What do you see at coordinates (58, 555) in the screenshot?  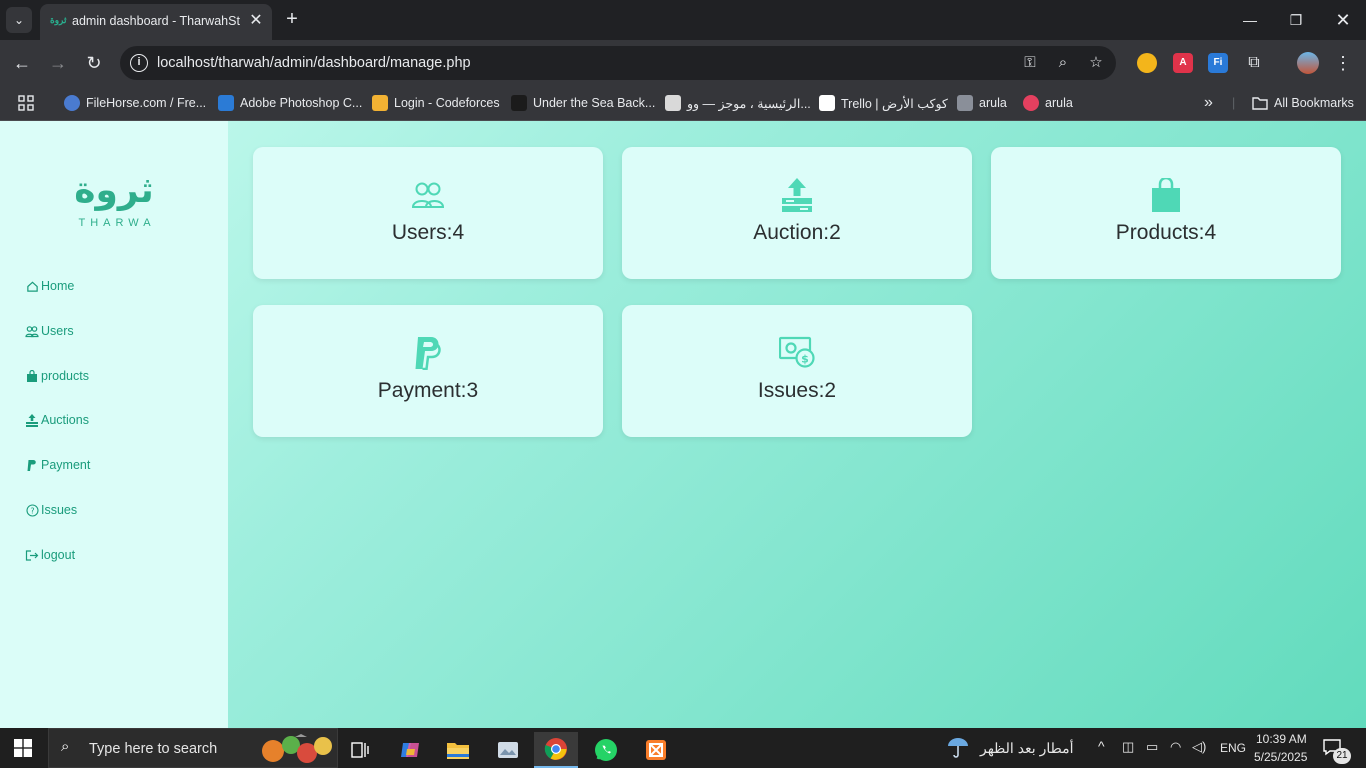 I see `sidebar-item-label: logout` at bounding box center [58, 555].